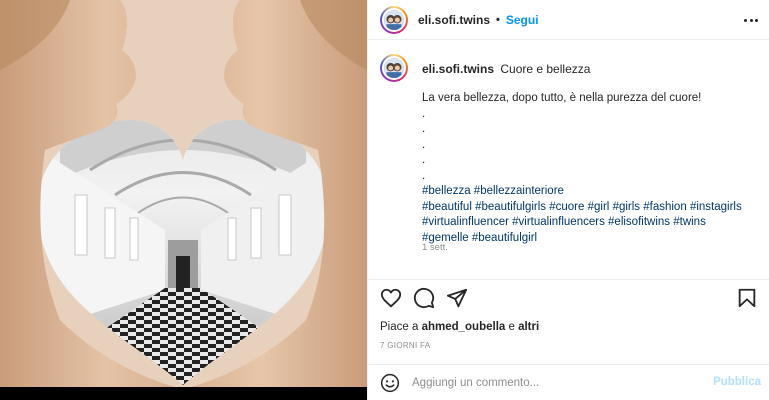  I want to click on hashtag-link: #bellezza, so click(446, 191).